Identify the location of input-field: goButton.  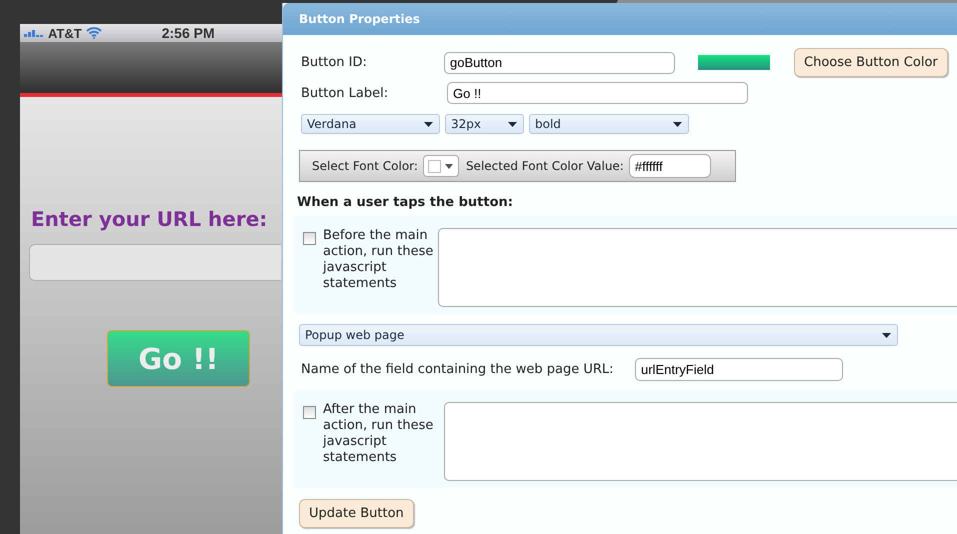
(559, 63).